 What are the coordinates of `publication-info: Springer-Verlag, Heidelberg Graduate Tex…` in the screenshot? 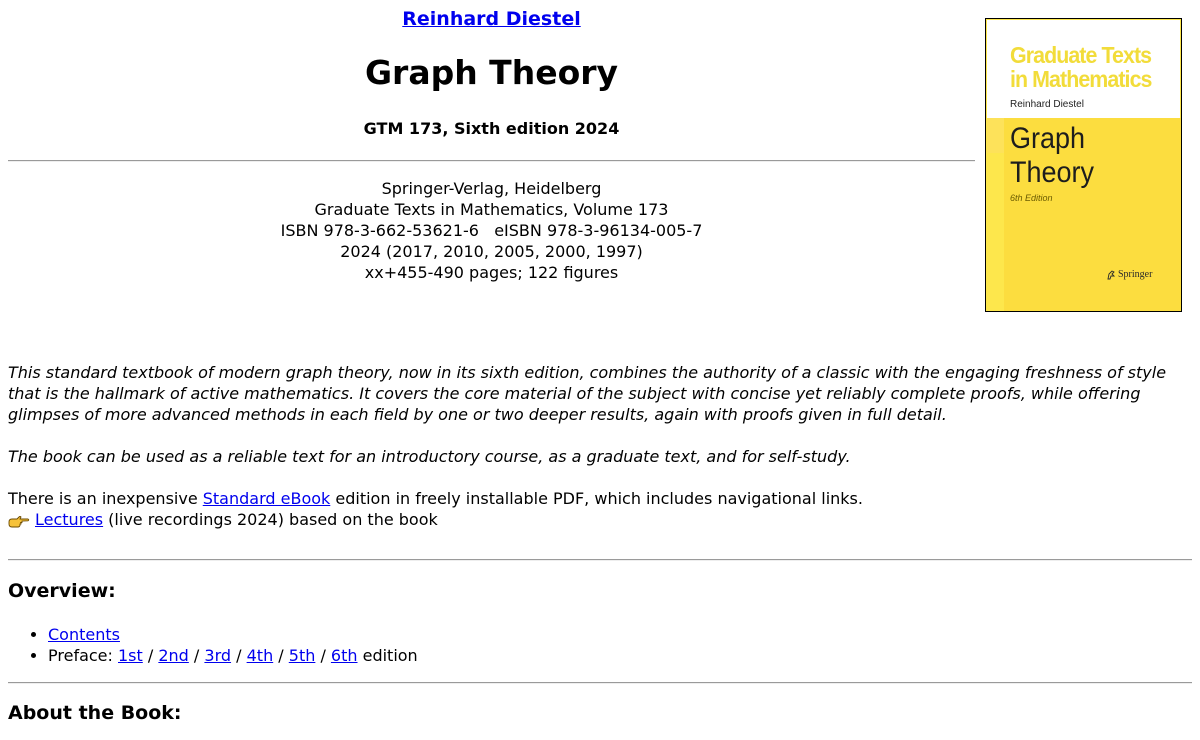 It's located at (491, 230).